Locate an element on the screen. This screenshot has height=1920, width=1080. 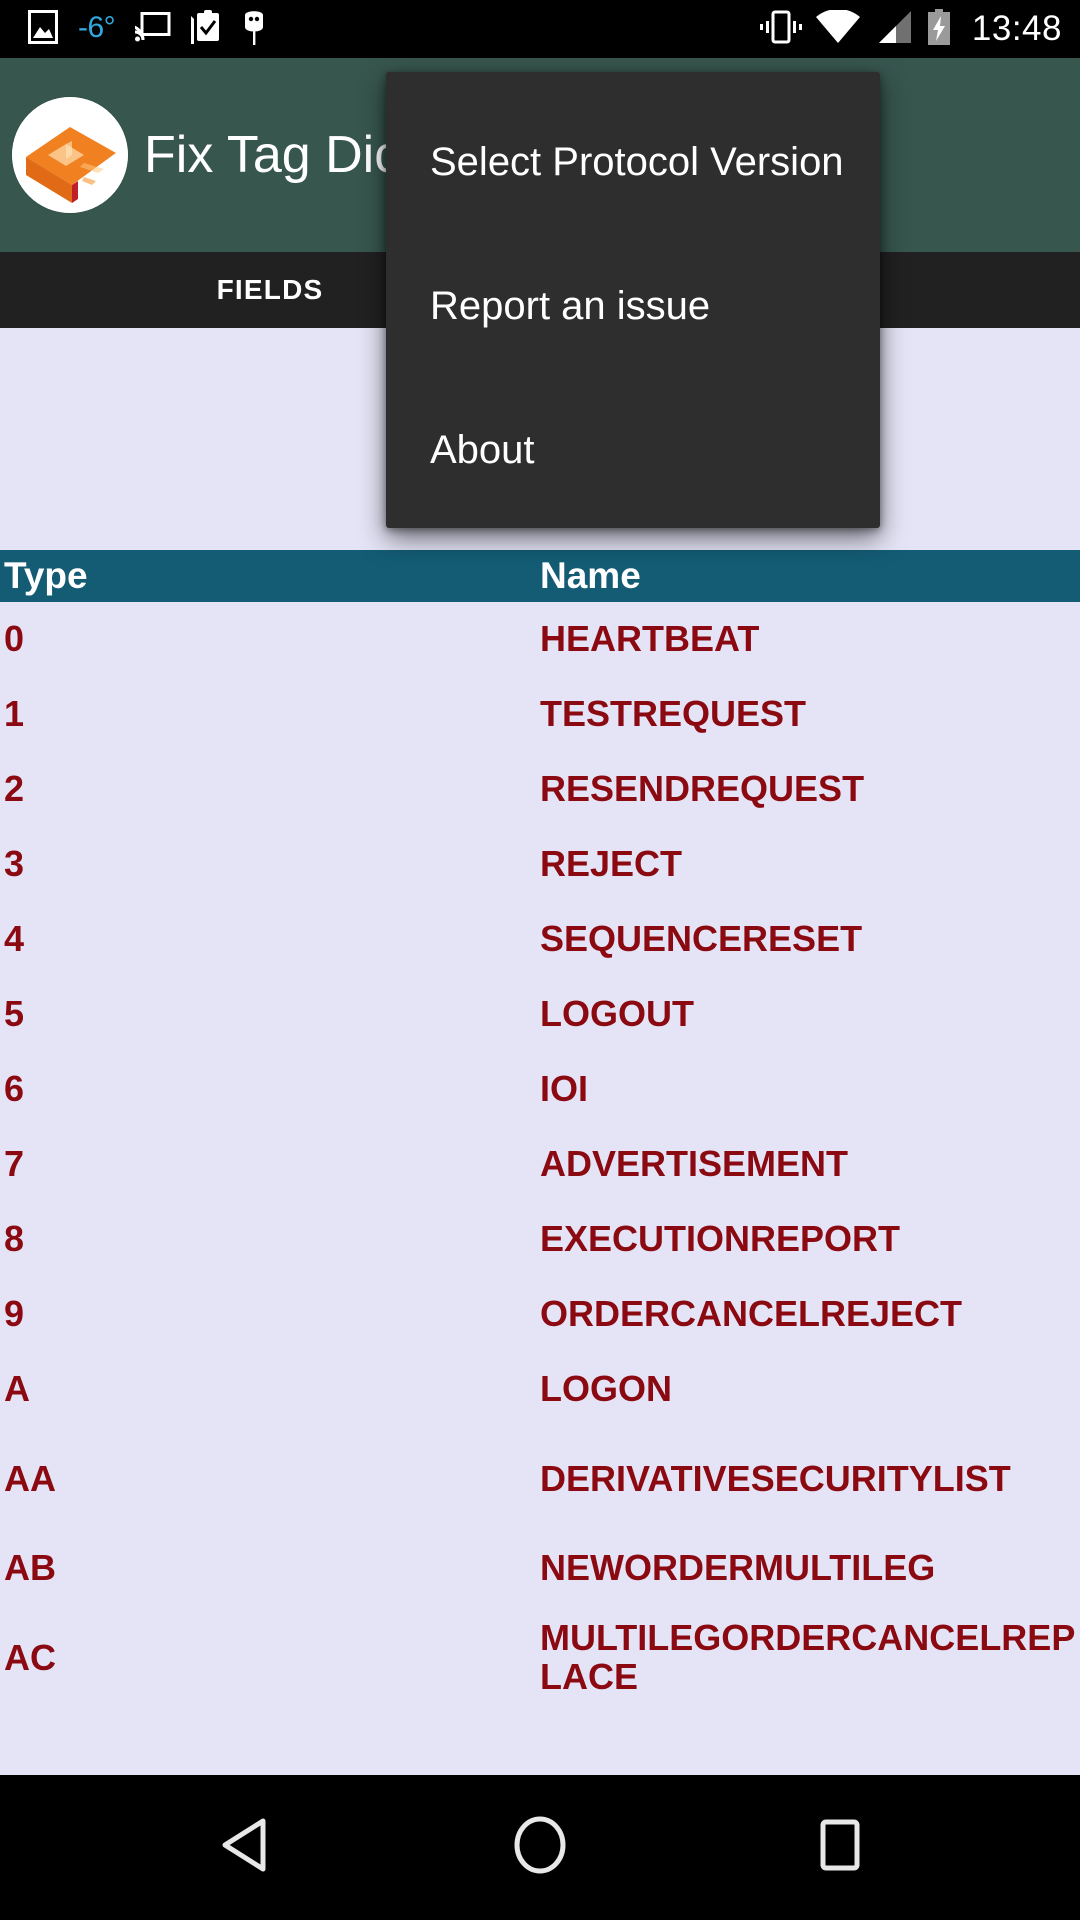
triangle-left-icon is located at coordinates (245, 1847).